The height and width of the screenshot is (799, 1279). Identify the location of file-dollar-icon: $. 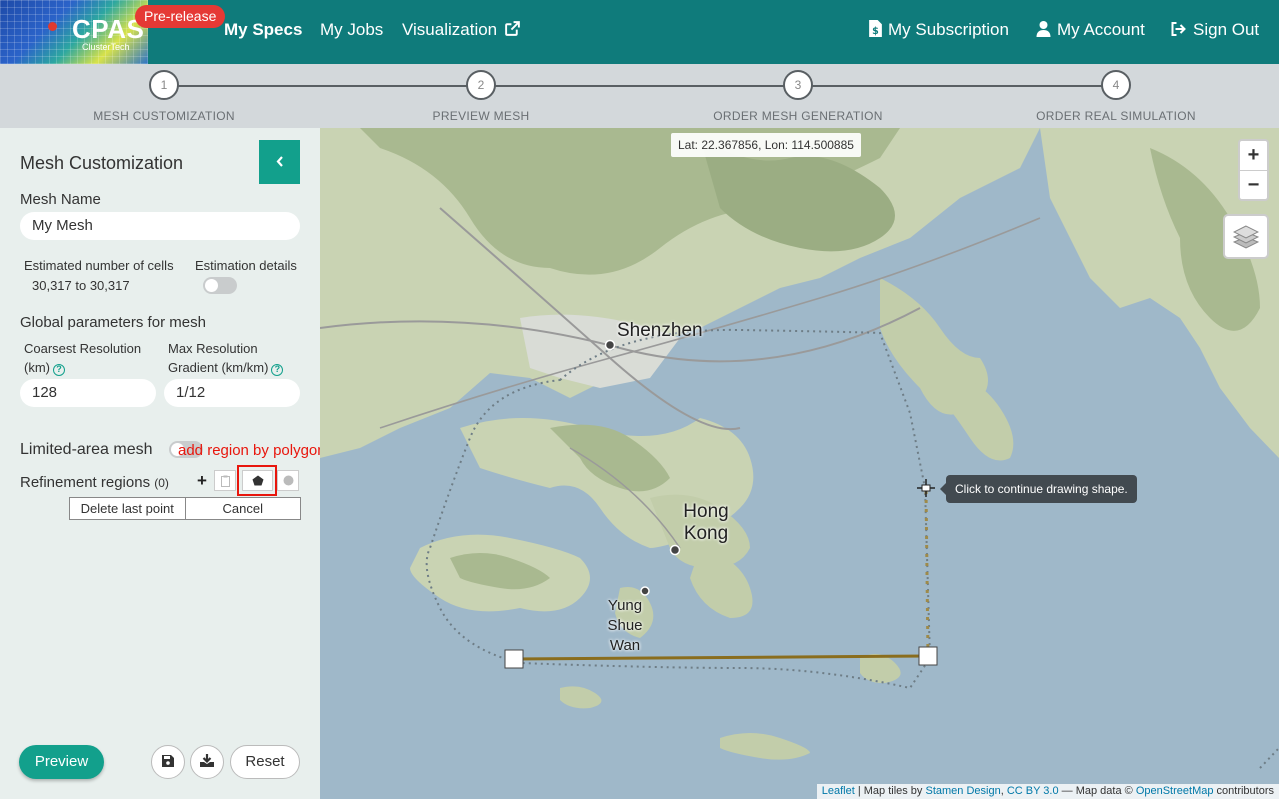
(875, 28).